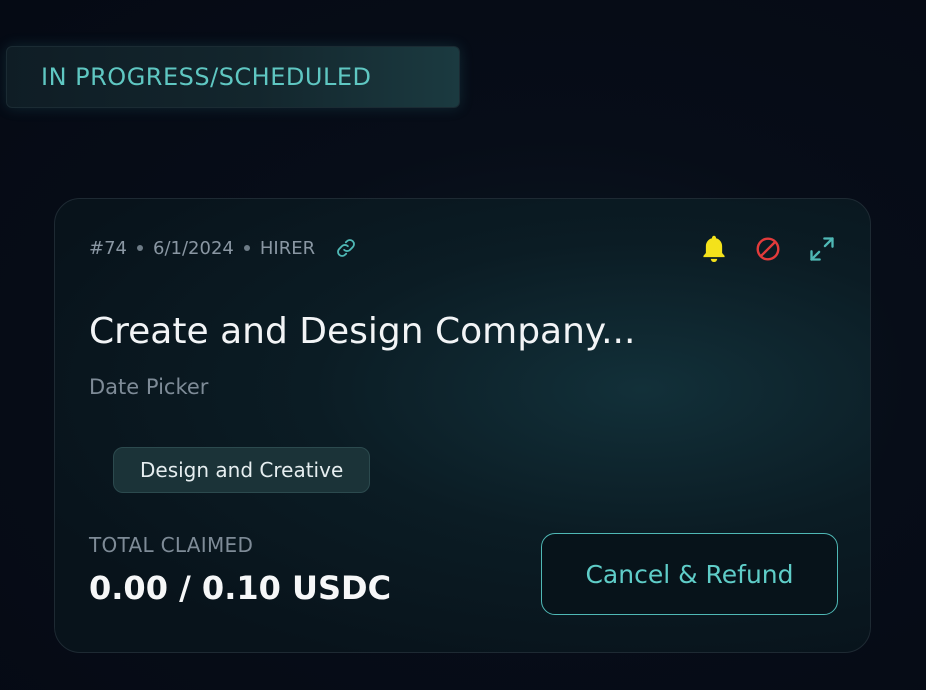 This screenshot has height=690, width=926. Describe the element at coordinates (346, 248) in the screenshot. I see `link-icon` at that location.